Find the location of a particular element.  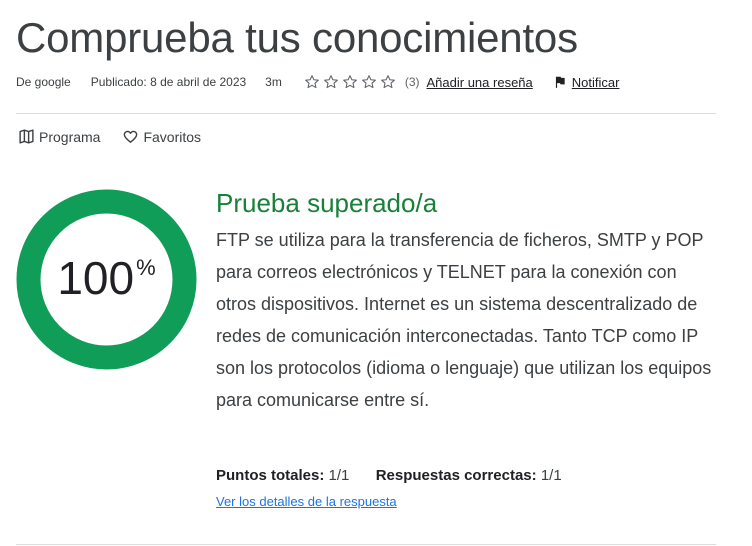

total-points-label: Puntos totales: is located at coordinates (270, 475).